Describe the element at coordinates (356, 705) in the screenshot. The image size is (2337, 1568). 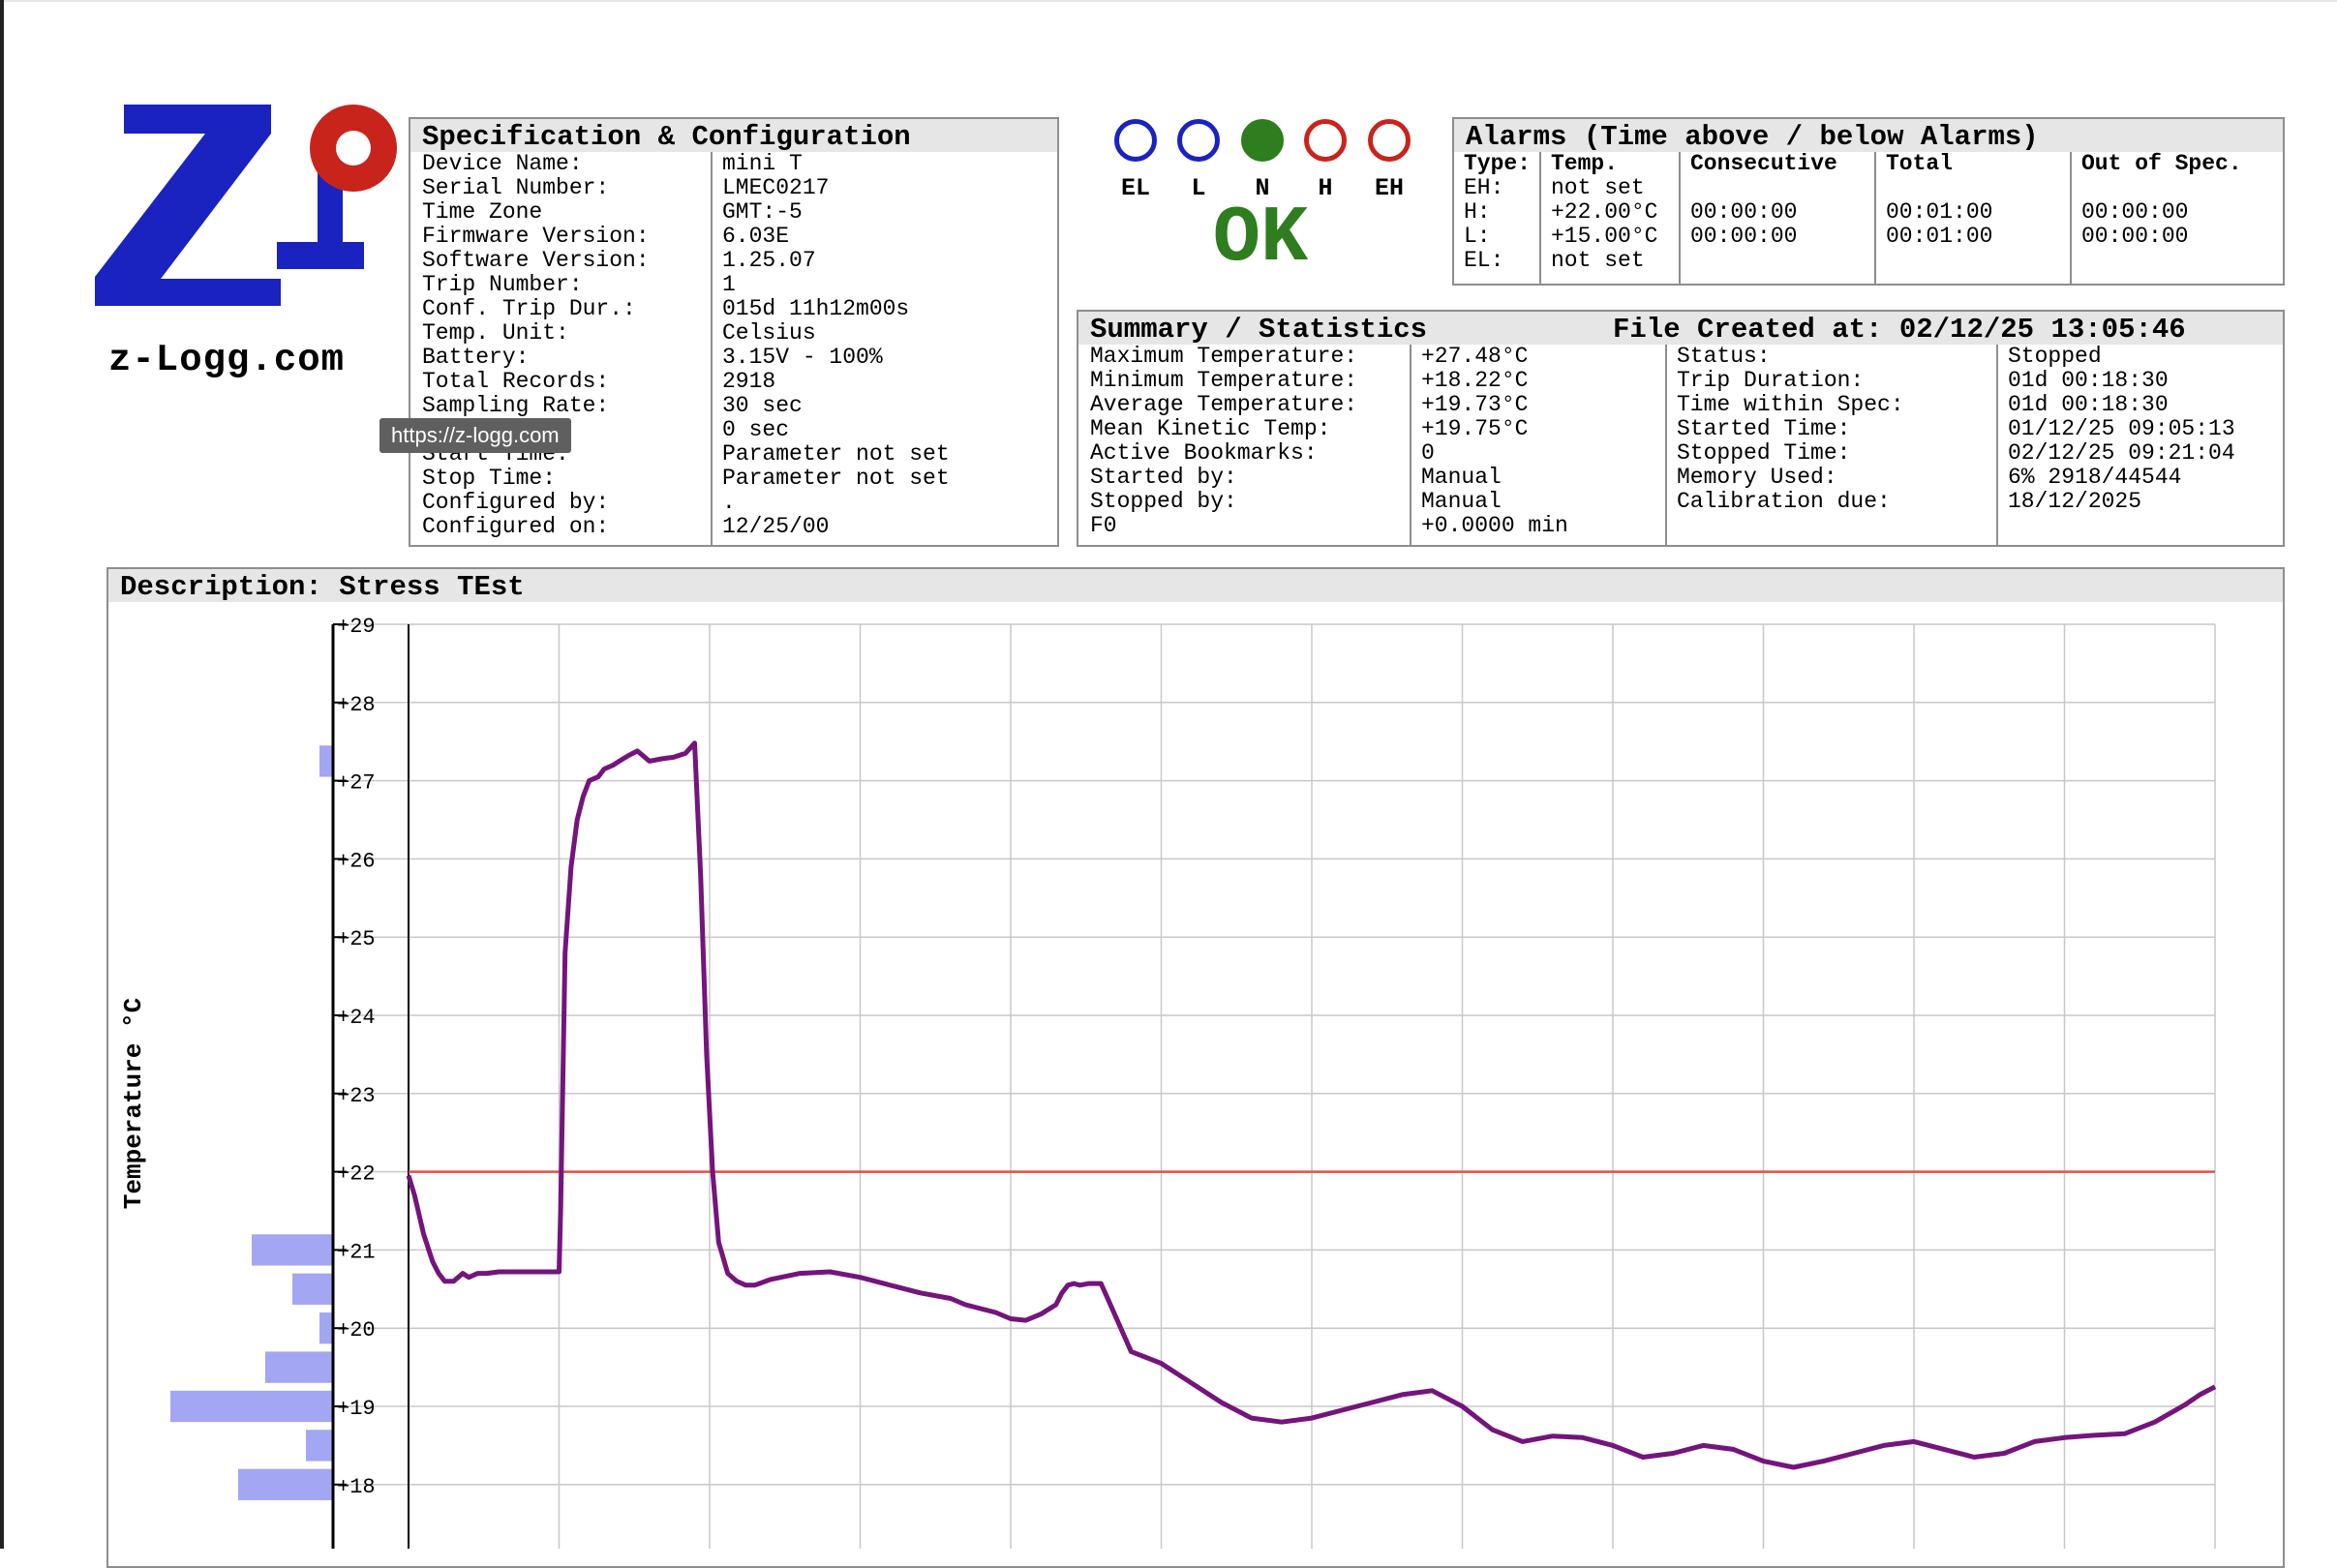
I see `y-tick-label: +28` at that location.